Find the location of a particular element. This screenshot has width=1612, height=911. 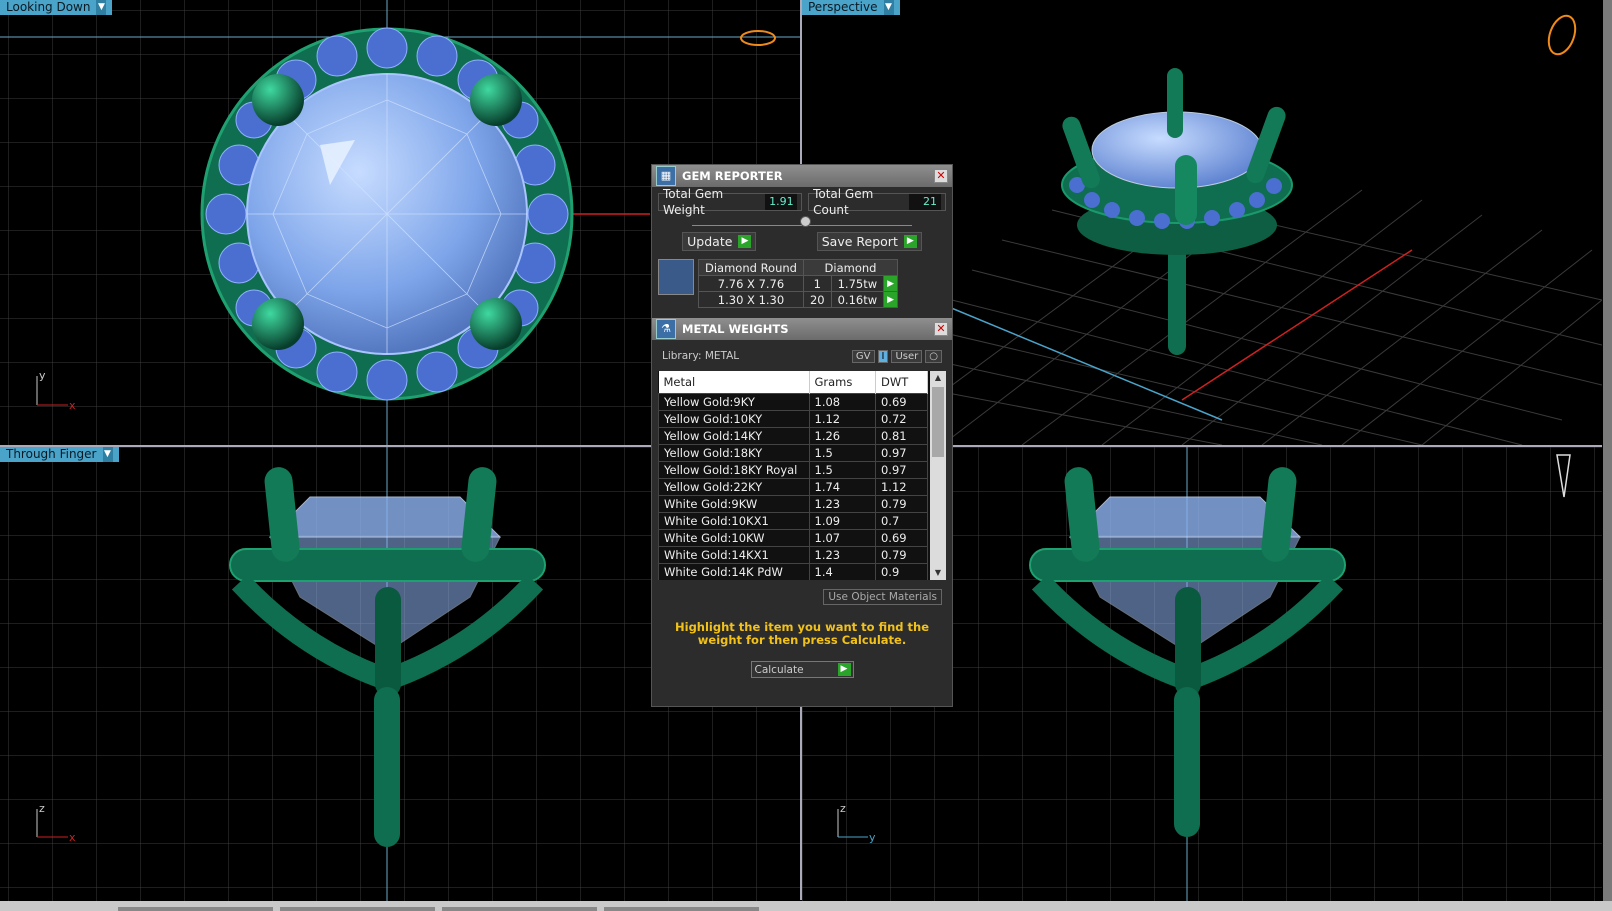

metal-grams: 1.09 is located at coordinates (842, 521).